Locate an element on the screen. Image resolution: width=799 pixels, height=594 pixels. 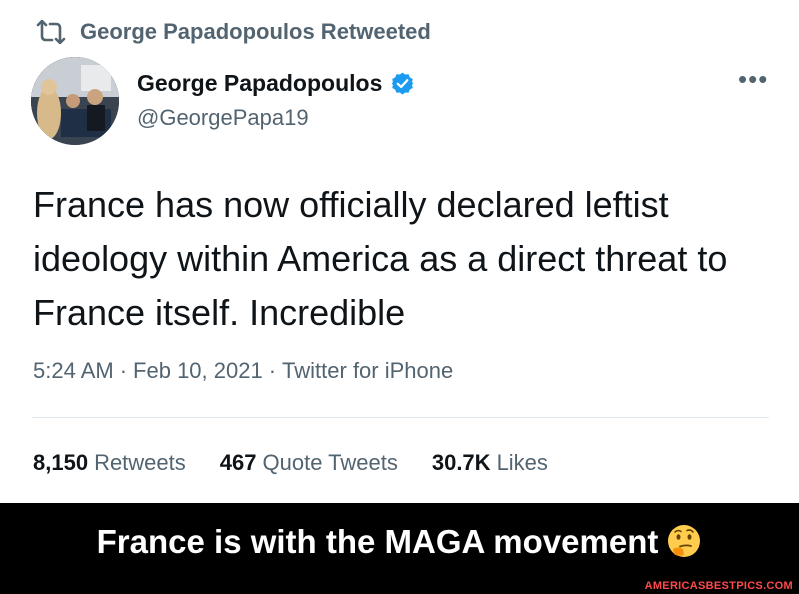
author-handle: @GeorgePapa19 is located at coordinates (223, 118).